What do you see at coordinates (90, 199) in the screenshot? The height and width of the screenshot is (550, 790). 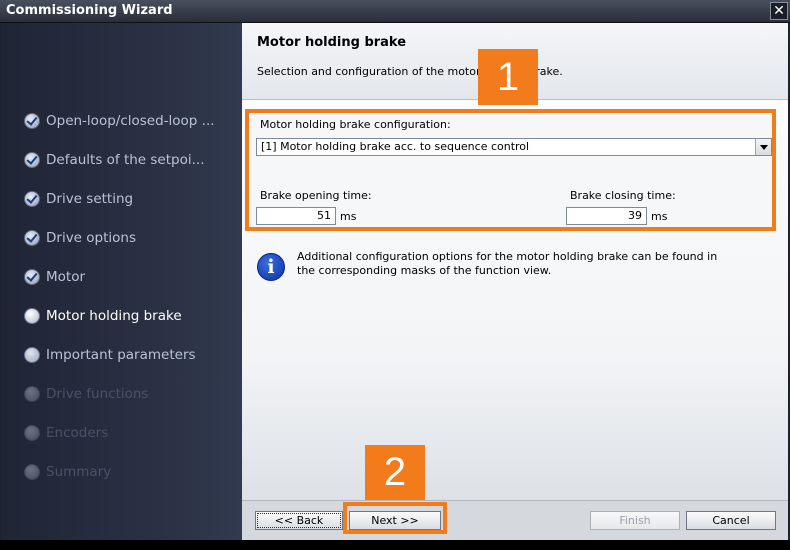 I see `step-label: Drive setting` at bounding box center [90, 199].